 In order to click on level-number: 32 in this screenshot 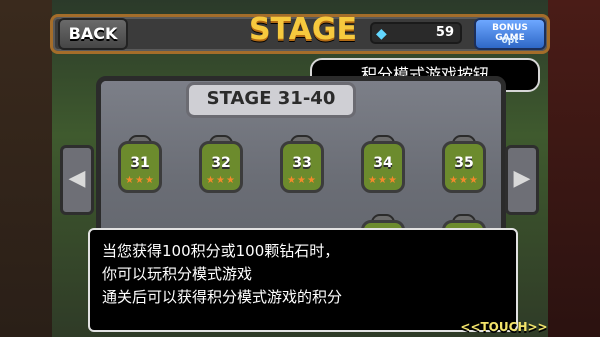, I will do `click(221, 163)`.